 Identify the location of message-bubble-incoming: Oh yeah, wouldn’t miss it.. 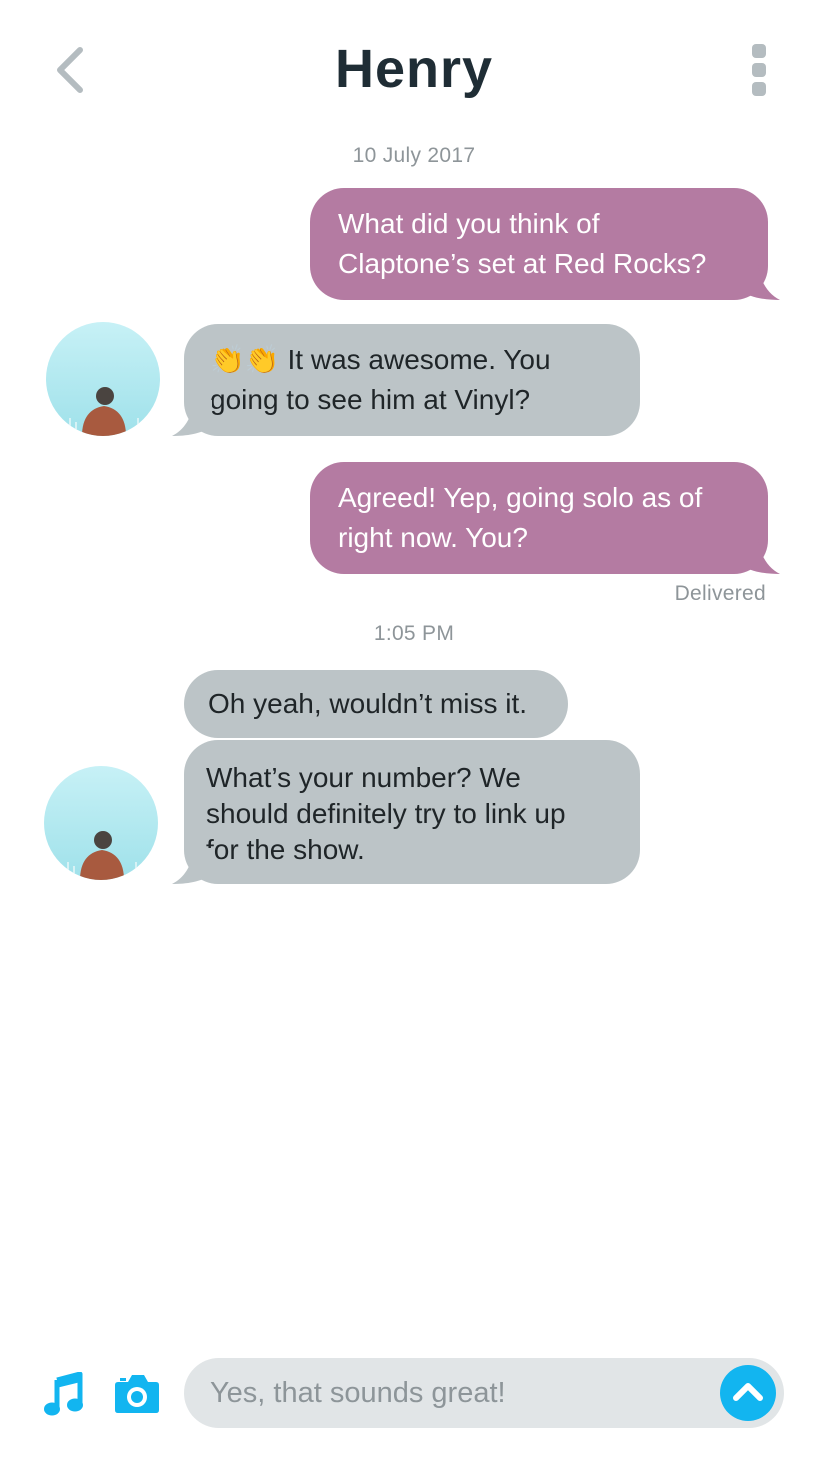
(376, 704).